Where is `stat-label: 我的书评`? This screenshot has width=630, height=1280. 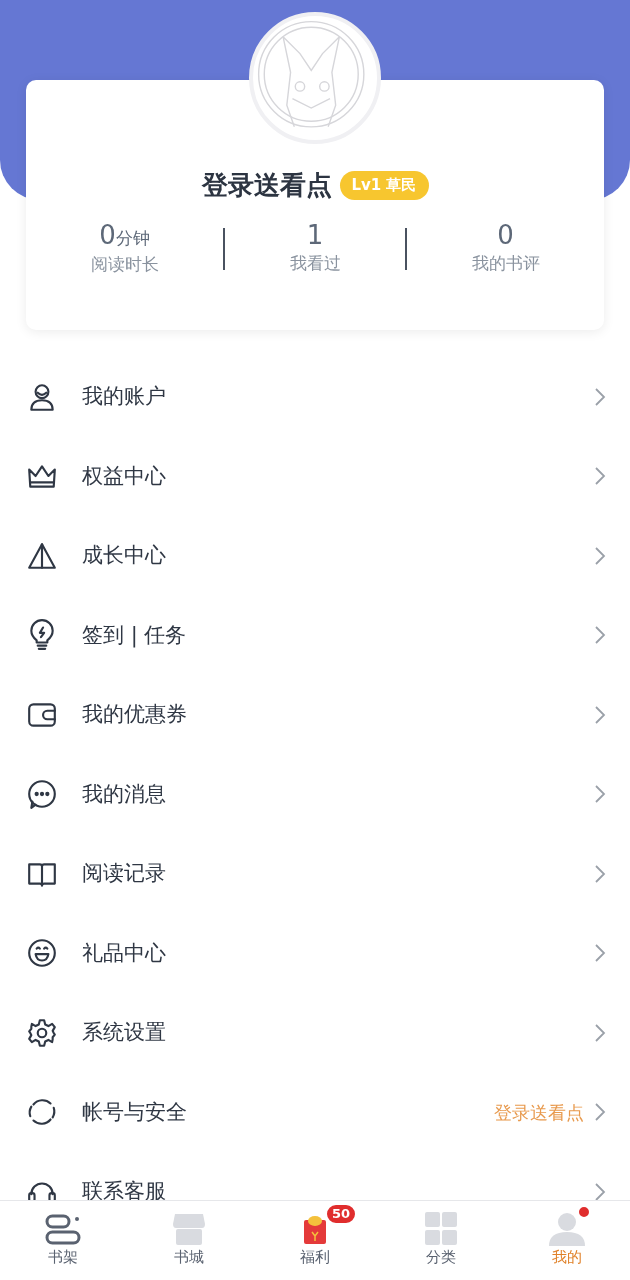 stat-label: 我的书评 is located at coordinates (505, 264).